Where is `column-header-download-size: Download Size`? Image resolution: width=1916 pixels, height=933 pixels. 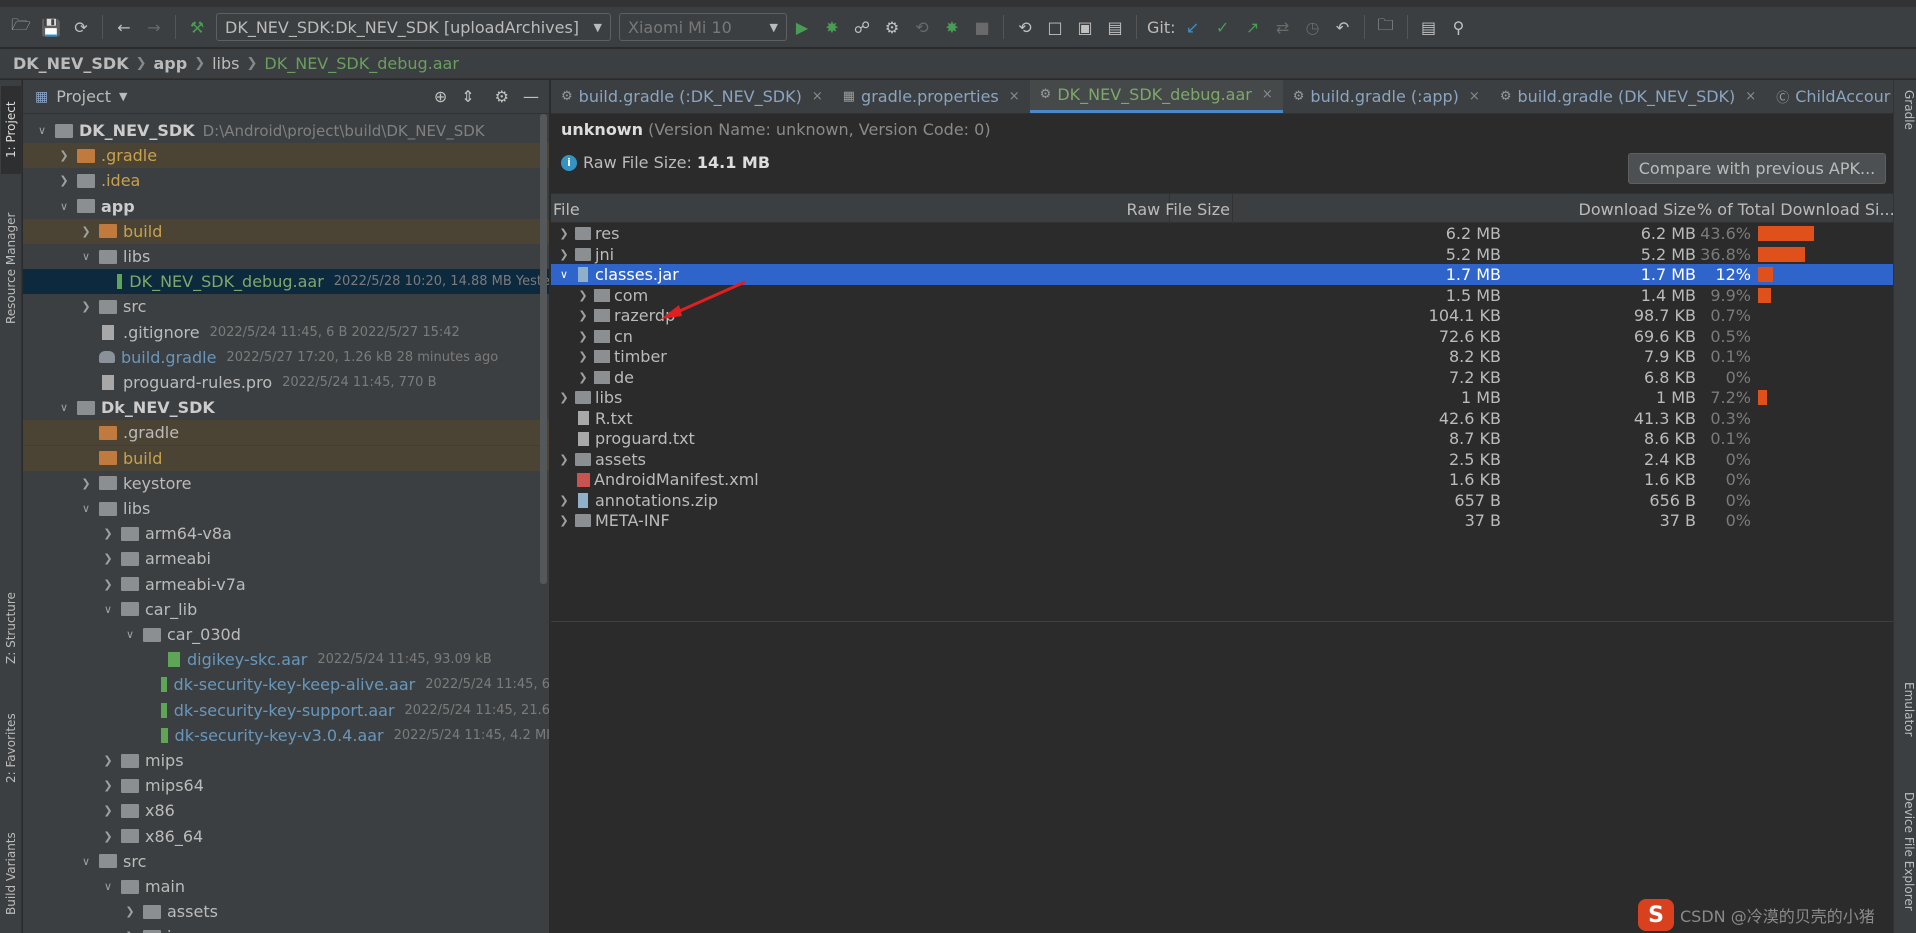 column-header-download-size: Download Size is located at coordinates (1637, 209).